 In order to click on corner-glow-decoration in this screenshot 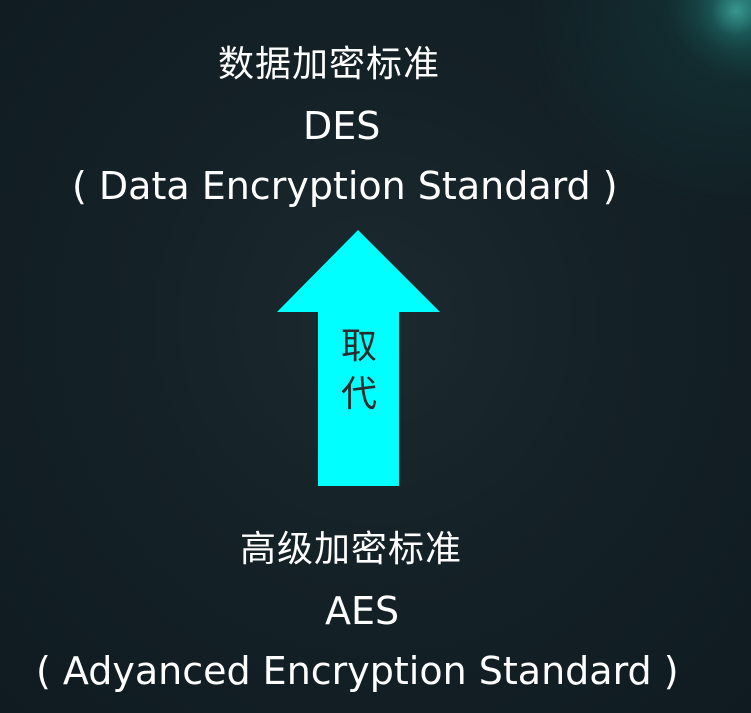, I will do `click(724, 25)`.